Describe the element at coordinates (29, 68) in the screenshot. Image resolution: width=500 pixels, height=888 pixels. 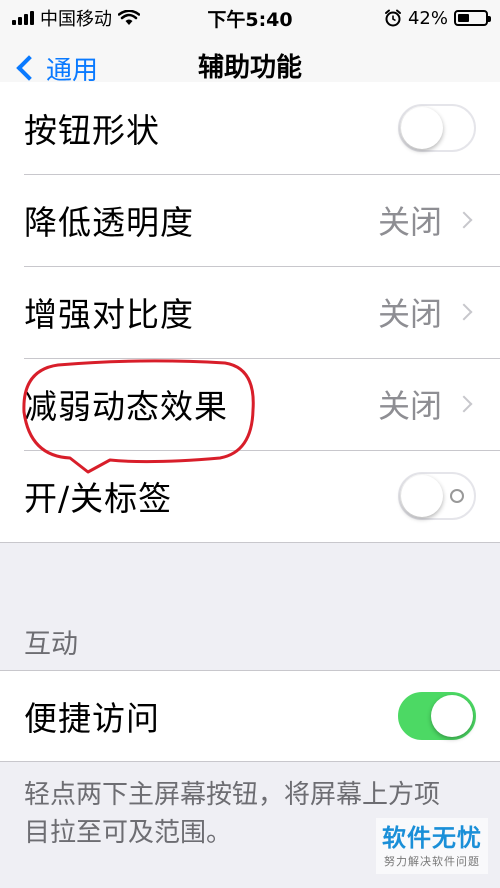
I see `chevron-left-icon` at that location.